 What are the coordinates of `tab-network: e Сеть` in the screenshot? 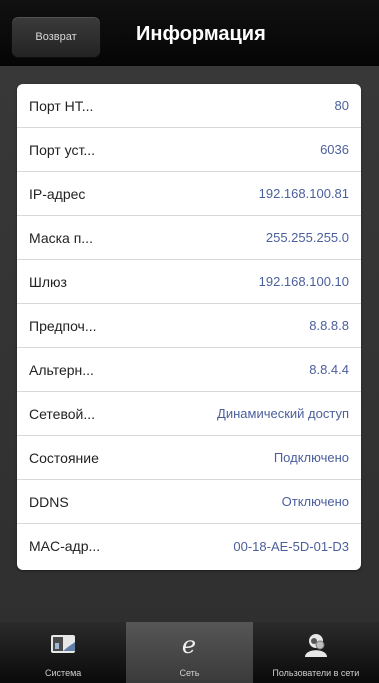 It's located at (189, 652).